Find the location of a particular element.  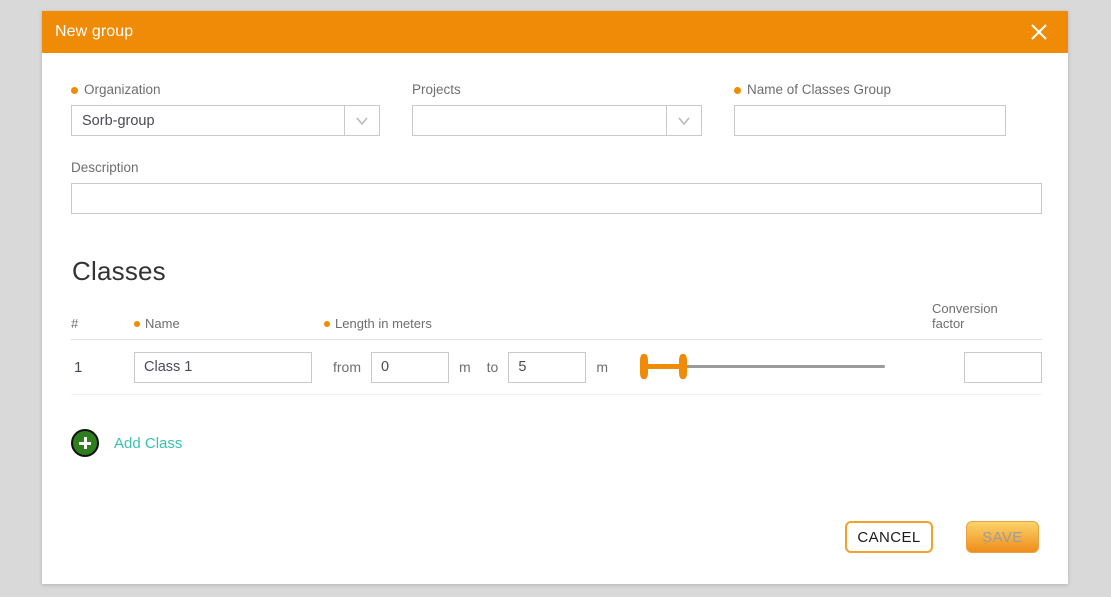

slider-handle-high is located at coordinates (683, 366).